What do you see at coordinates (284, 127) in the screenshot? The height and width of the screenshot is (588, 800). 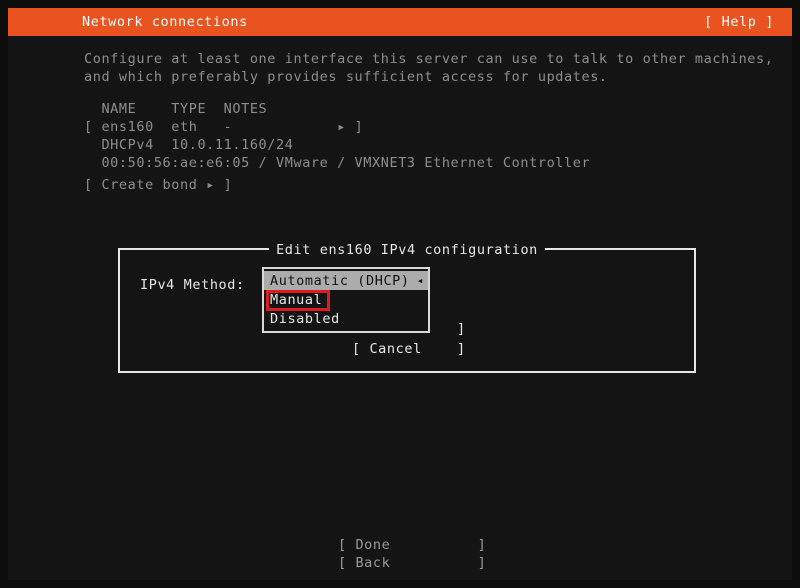 I see `interface-row-pad` at bounding box center [284, 127].